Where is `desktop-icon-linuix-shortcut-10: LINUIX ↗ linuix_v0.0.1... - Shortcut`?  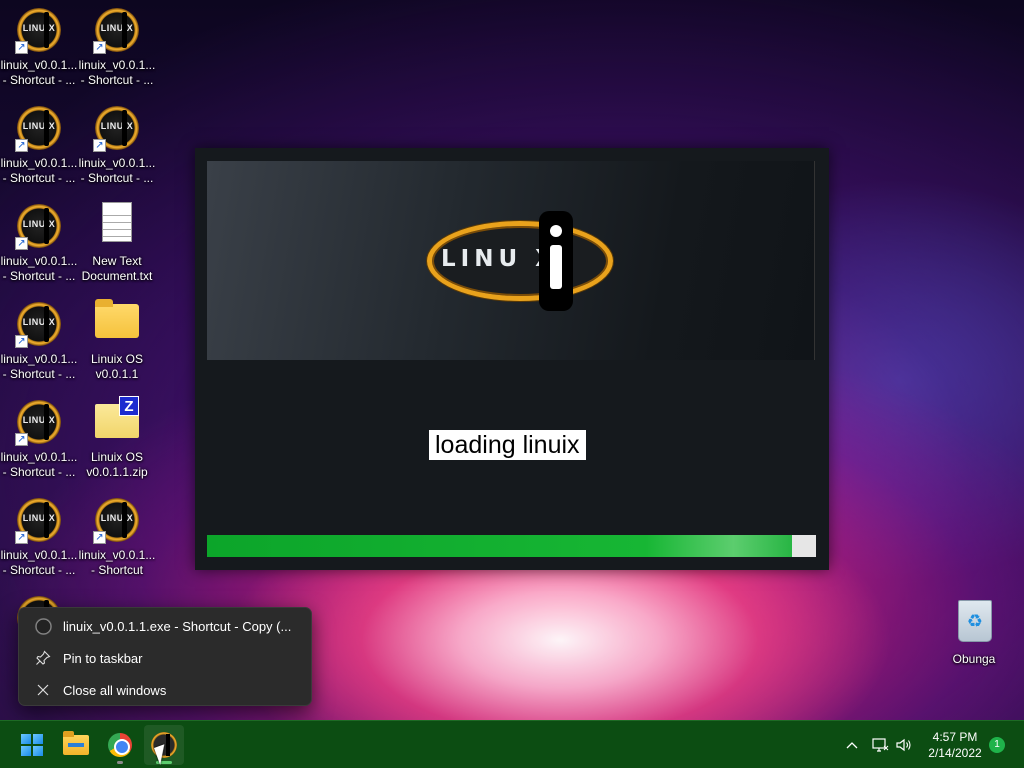 desktop-icon-linuix-shortcut-10: LINUIX ↗ linuix_v0.0.1... - Shortcut is located at coordinates (117, 540).